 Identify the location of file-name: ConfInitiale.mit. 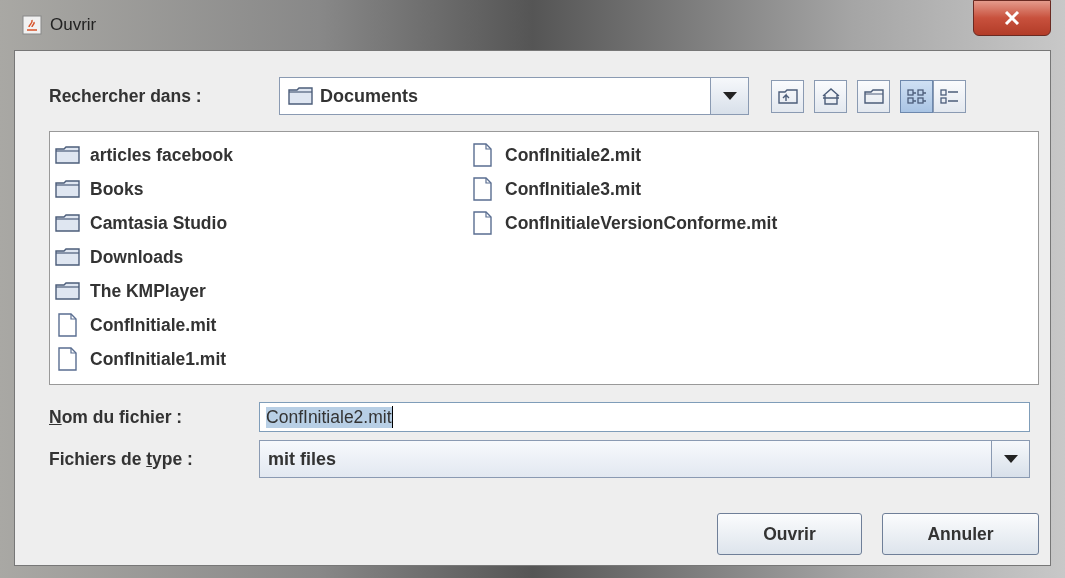
(153, 325).